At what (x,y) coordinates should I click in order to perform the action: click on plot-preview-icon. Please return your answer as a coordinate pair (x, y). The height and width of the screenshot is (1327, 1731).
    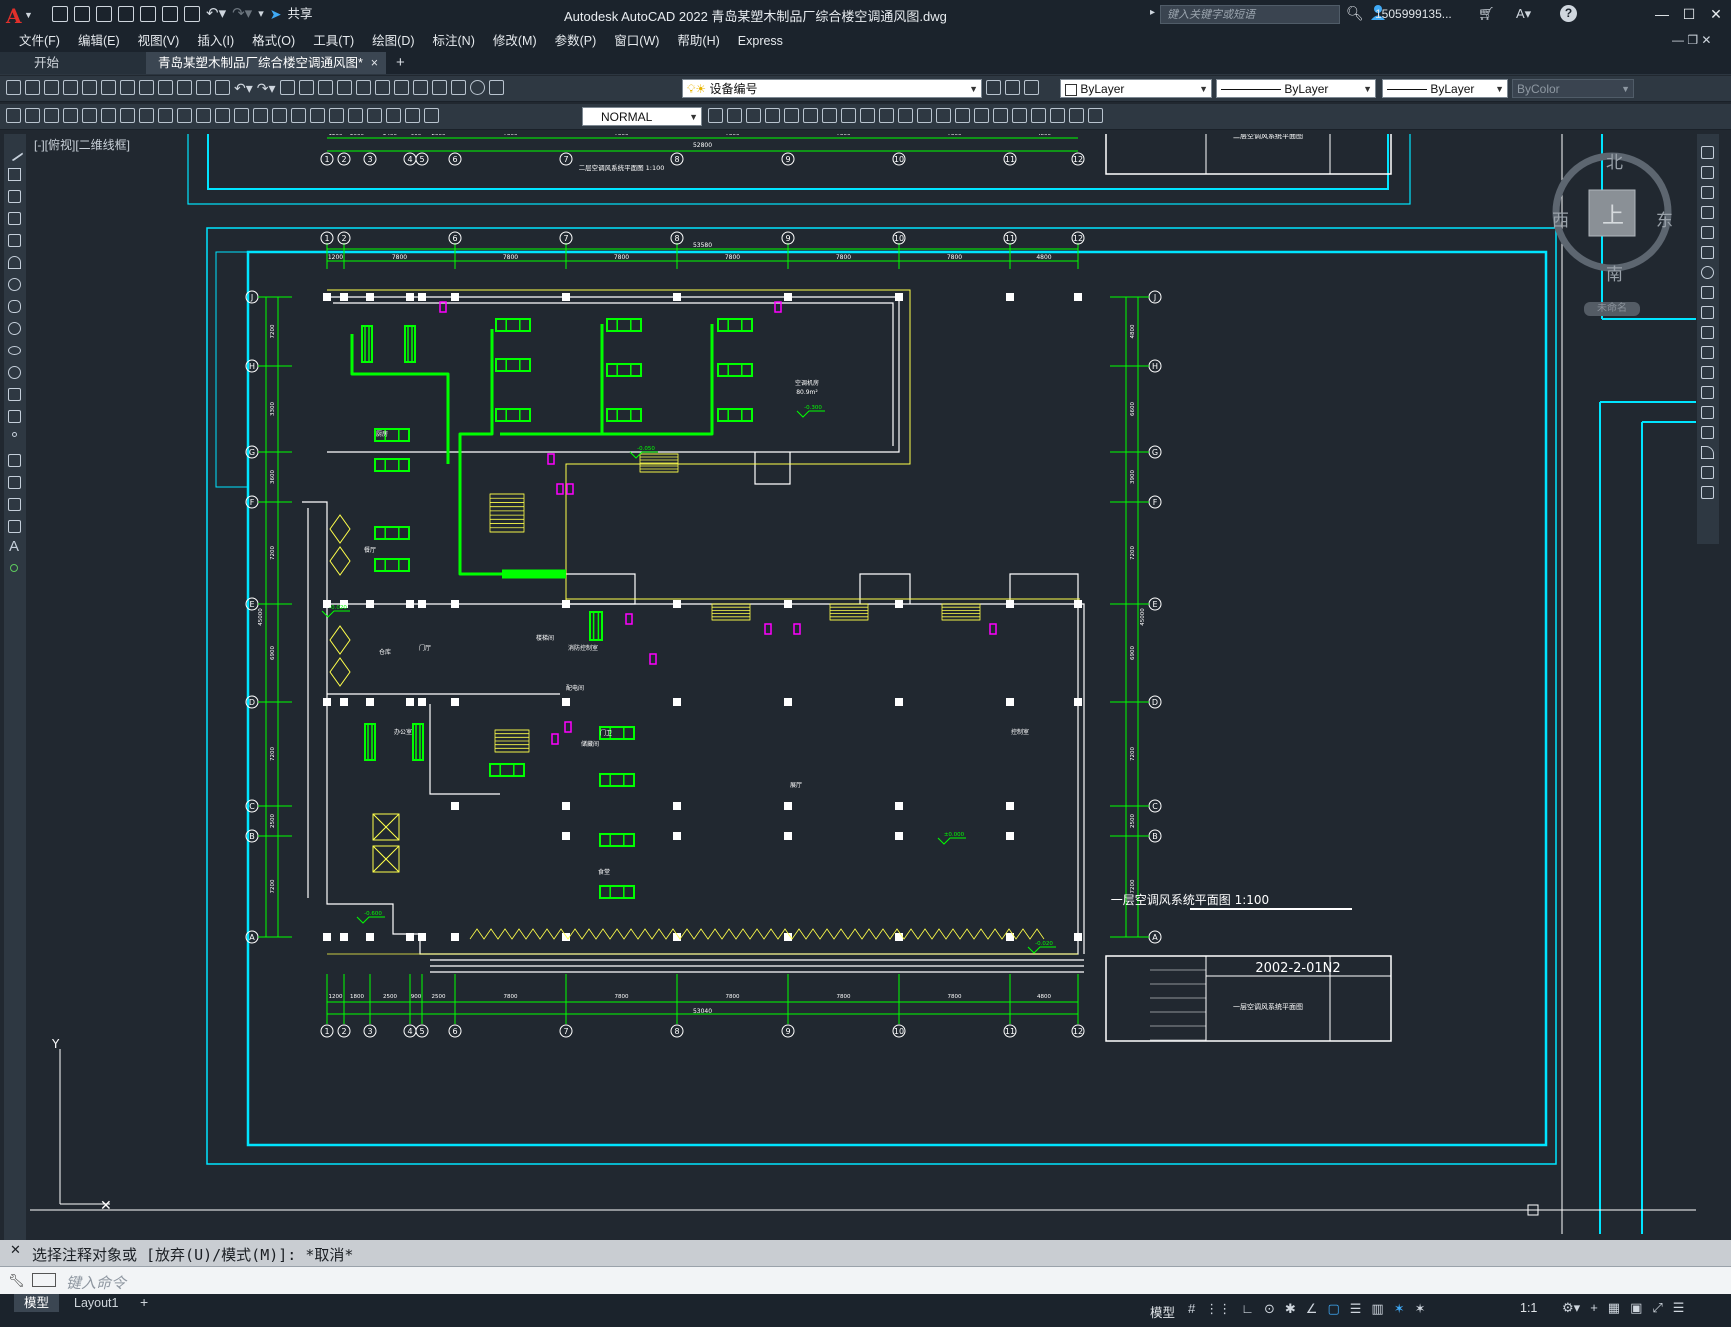
    Looking at the image, I should click on (89, 87).